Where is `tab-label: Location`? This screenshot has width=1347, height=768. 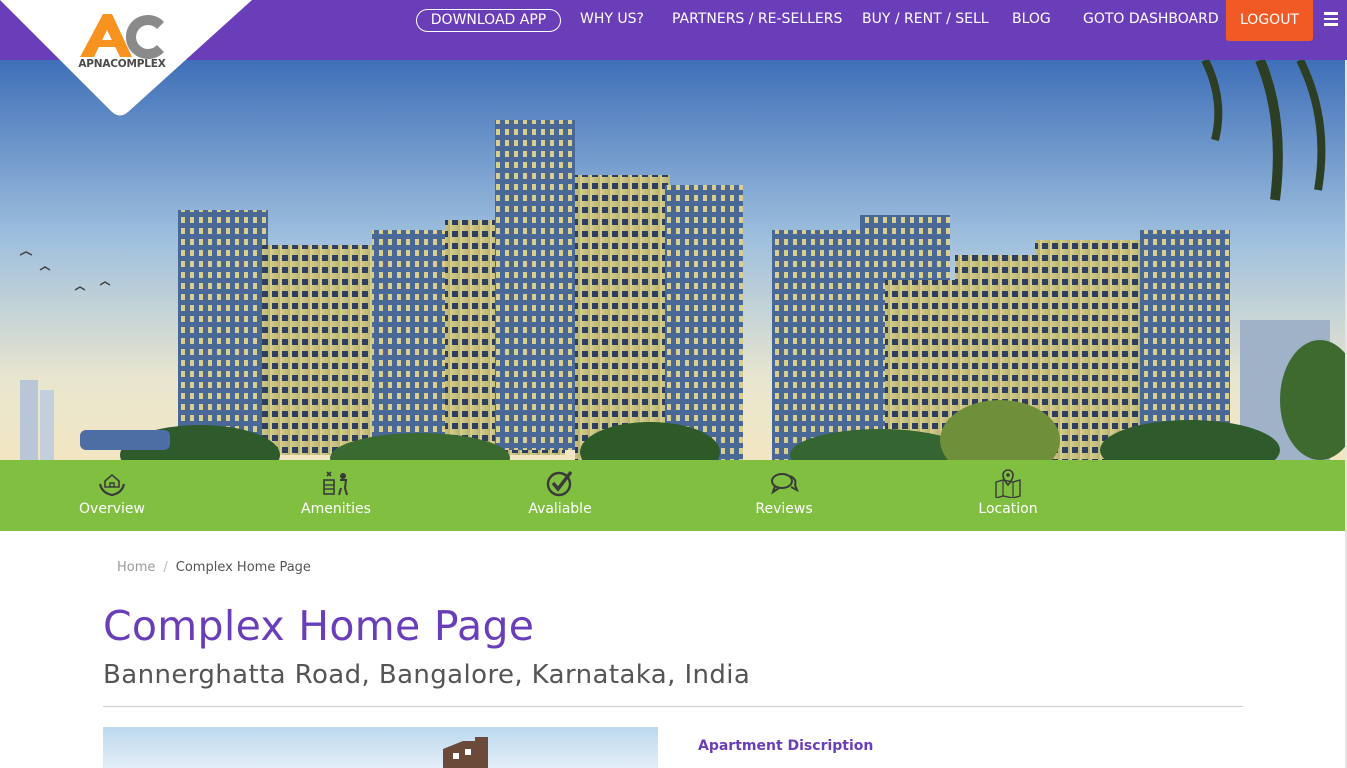
tab-label: Location is located at coordinates (1008, 509).